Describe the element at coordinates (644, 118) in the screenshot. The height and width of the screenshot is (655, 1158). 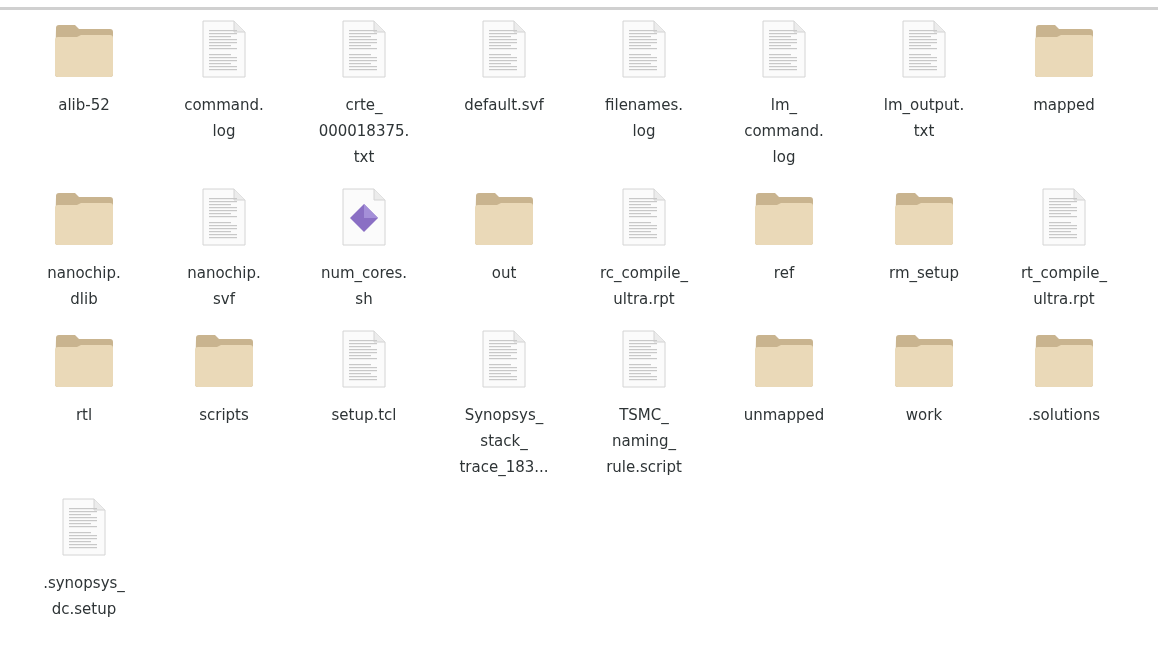
I see `file-name: filenames. log` at that location.